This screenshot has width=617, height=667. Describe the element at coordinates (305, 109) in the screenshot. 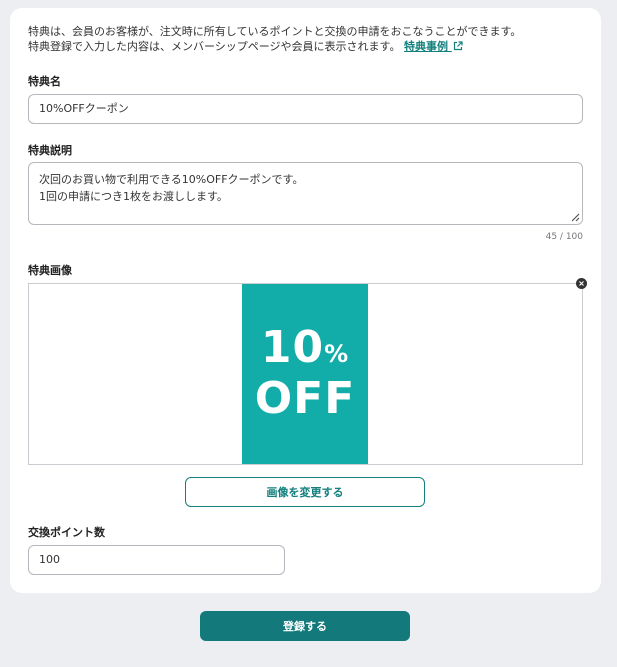

I see `name-input: 10%OFFクーポン` at that location.